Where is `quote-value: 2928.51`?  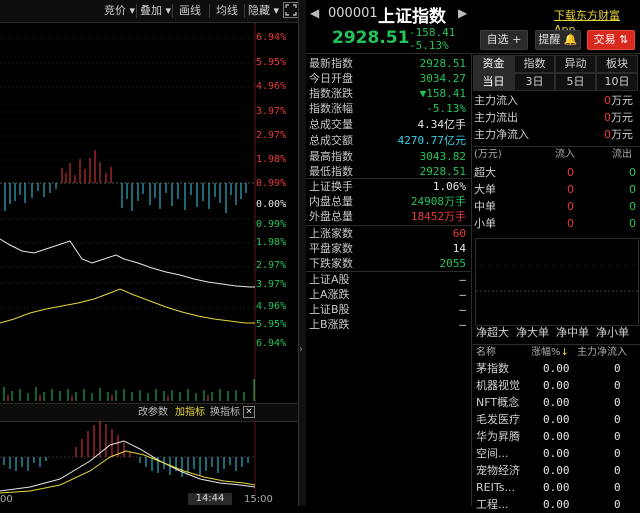
quote-value: 2928.51 is located at coordinates (442, 171).